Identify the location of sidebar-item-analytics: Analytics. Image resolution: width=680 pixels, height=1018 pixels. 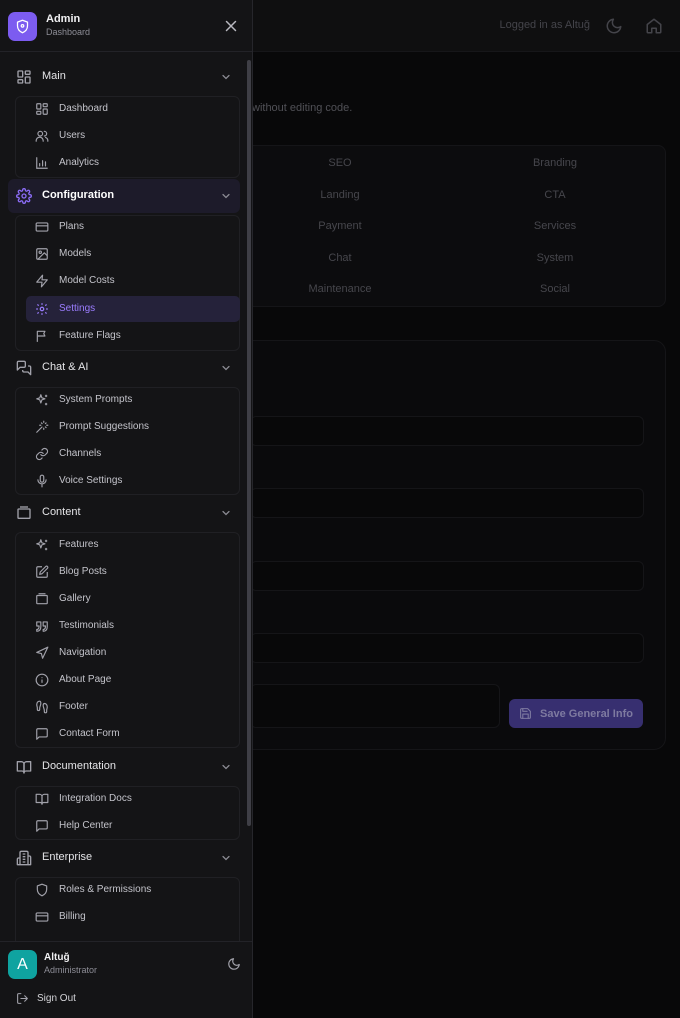
(133, 163).